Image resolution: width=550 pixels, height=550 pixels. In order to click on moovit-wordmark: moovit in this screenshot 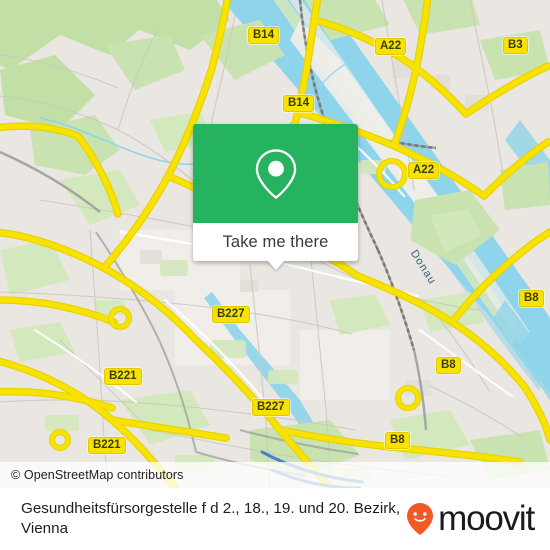, I will do `click(486, 518)`.